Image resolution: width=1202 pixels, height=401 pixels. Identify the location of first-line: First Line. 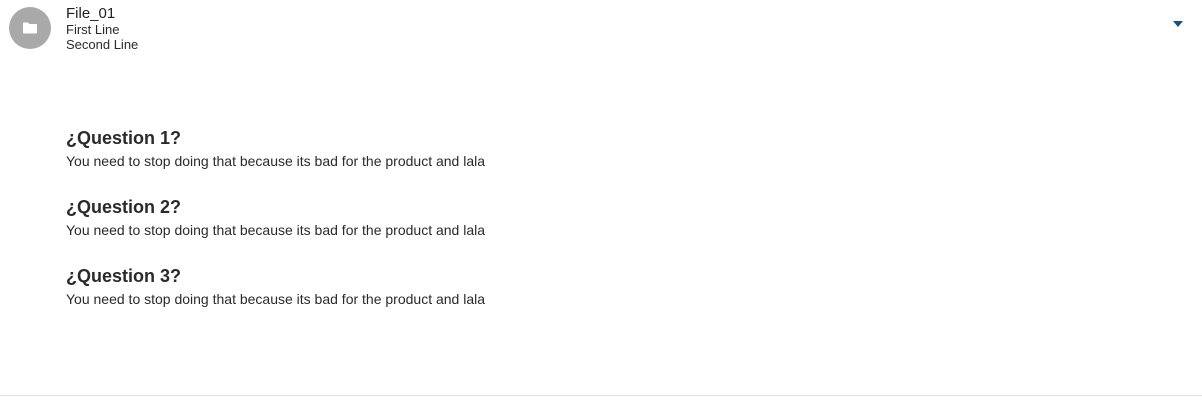
(93, 29).